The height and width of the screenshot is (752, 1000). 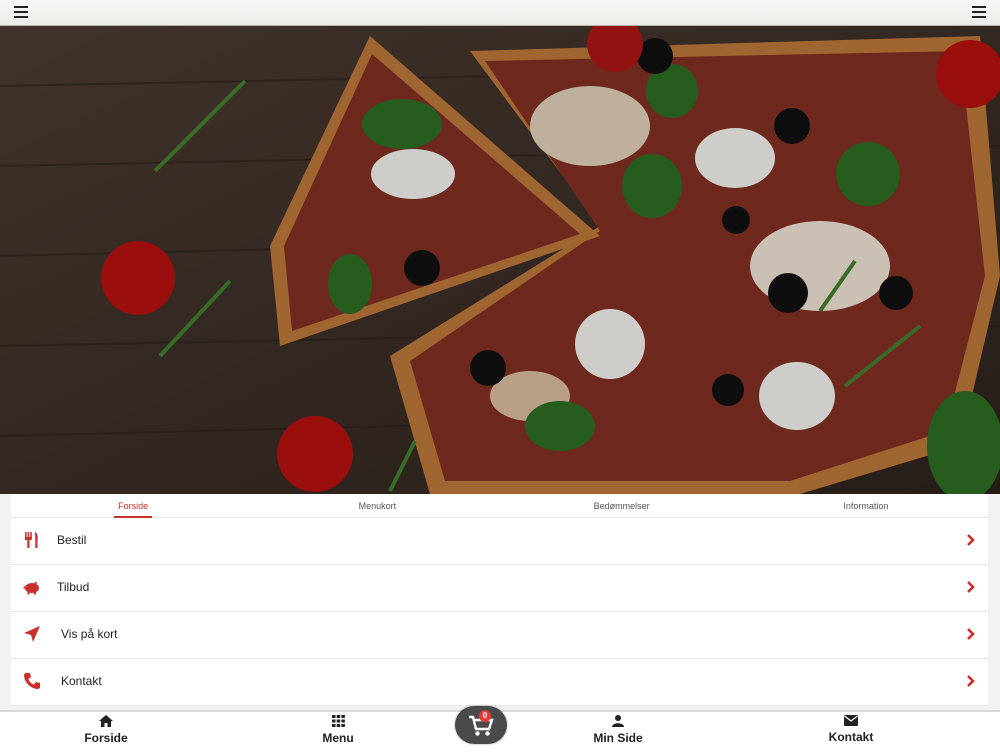 I want to click on list-item-vis-paa-kort: Vis på kort, so click(x=499, y=635).